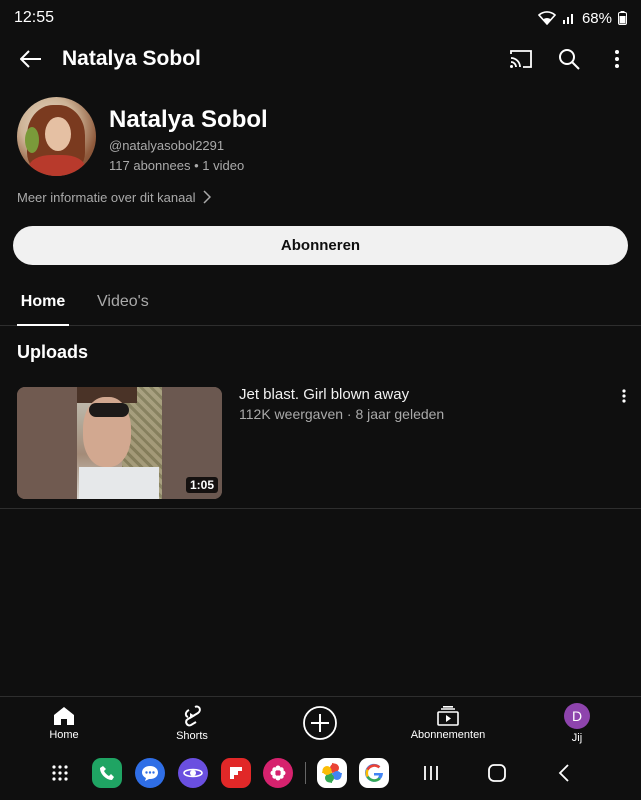  I want to click on nav-subscriptions: Abonnementen, so click(448, 723).